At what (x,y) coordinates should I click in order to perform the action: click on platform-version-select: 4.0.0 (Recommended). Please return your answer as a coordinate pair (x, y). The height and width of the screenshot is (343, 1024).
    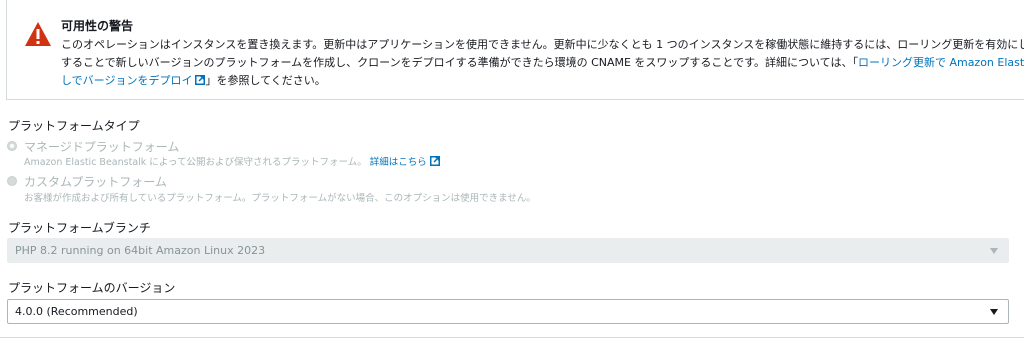
    Looking at the image, I should click on (508, 311).